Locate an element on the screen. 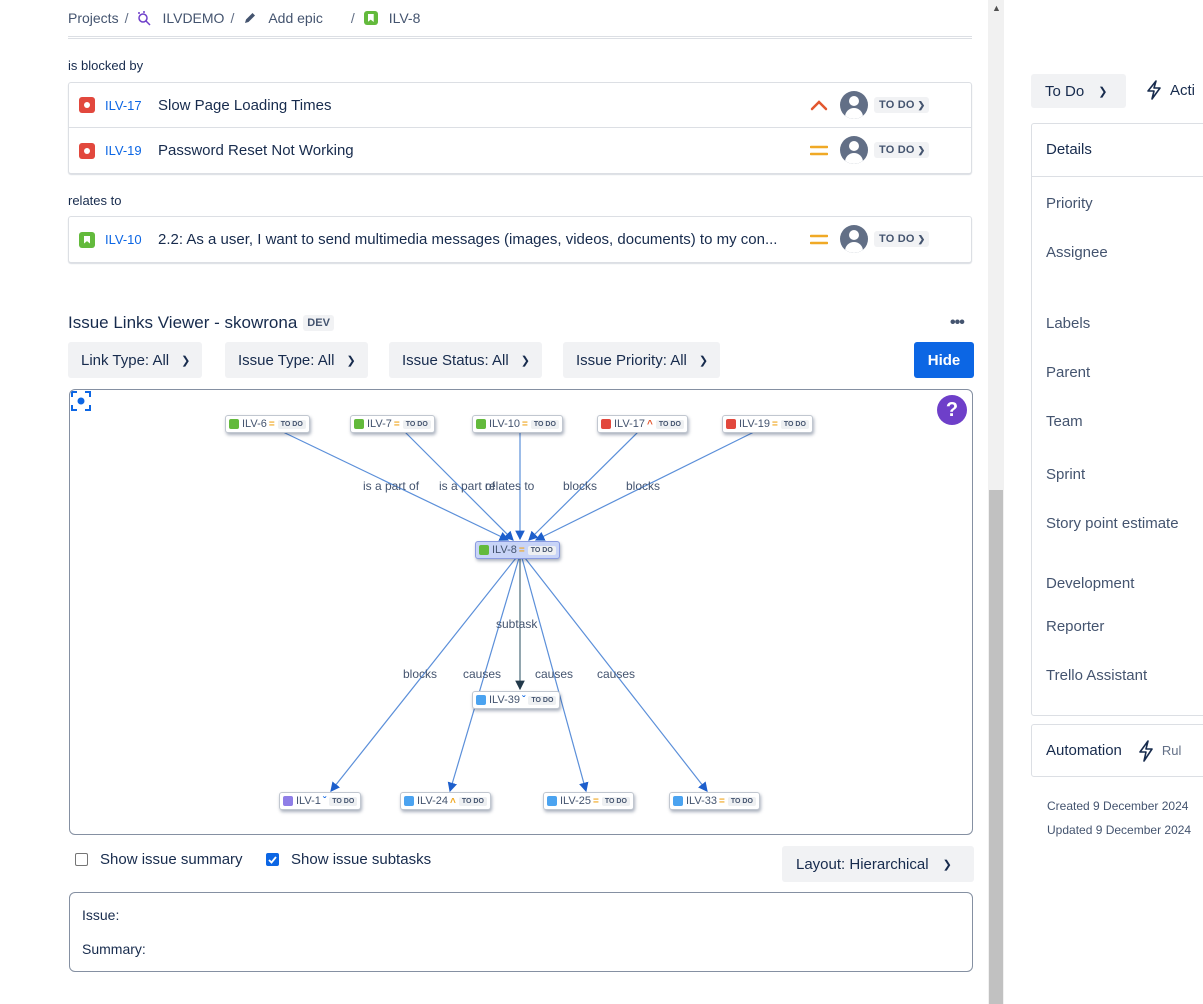  info-summary-label: Summary: is located at coordinates (114, 949).